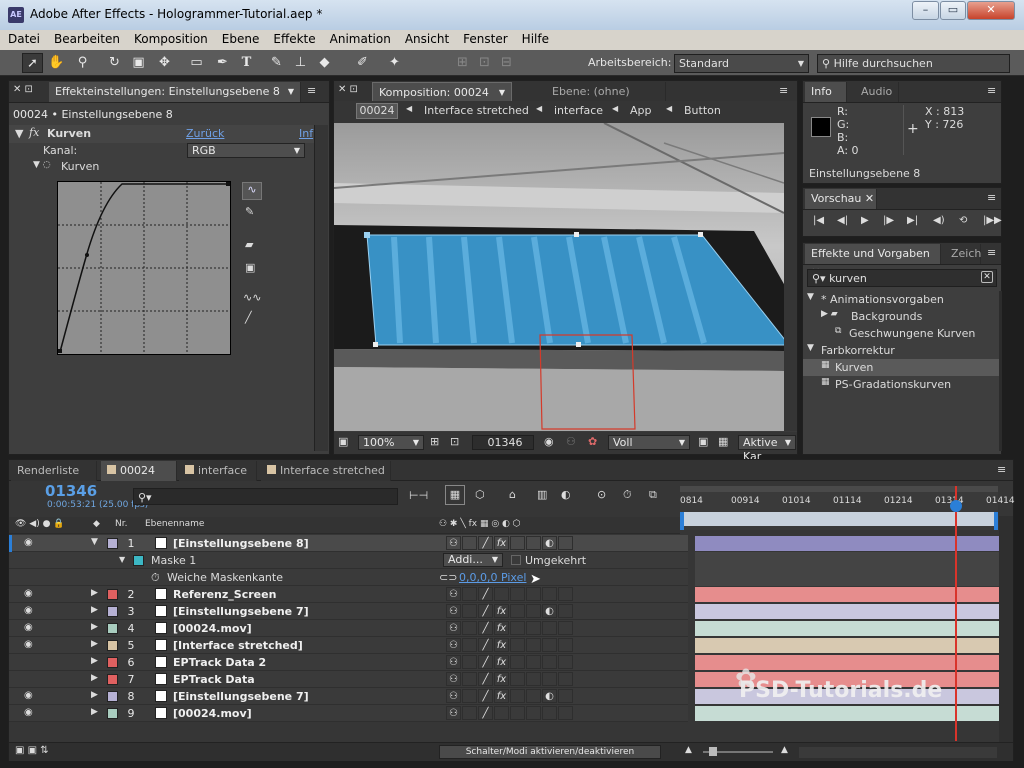 The height and width of the screenshot is (768, 1024). What do you see at coordinates (54, 471) in the screenshot?
I see `tab-render-queue: Renderliste` at bounding box center [54, 471].